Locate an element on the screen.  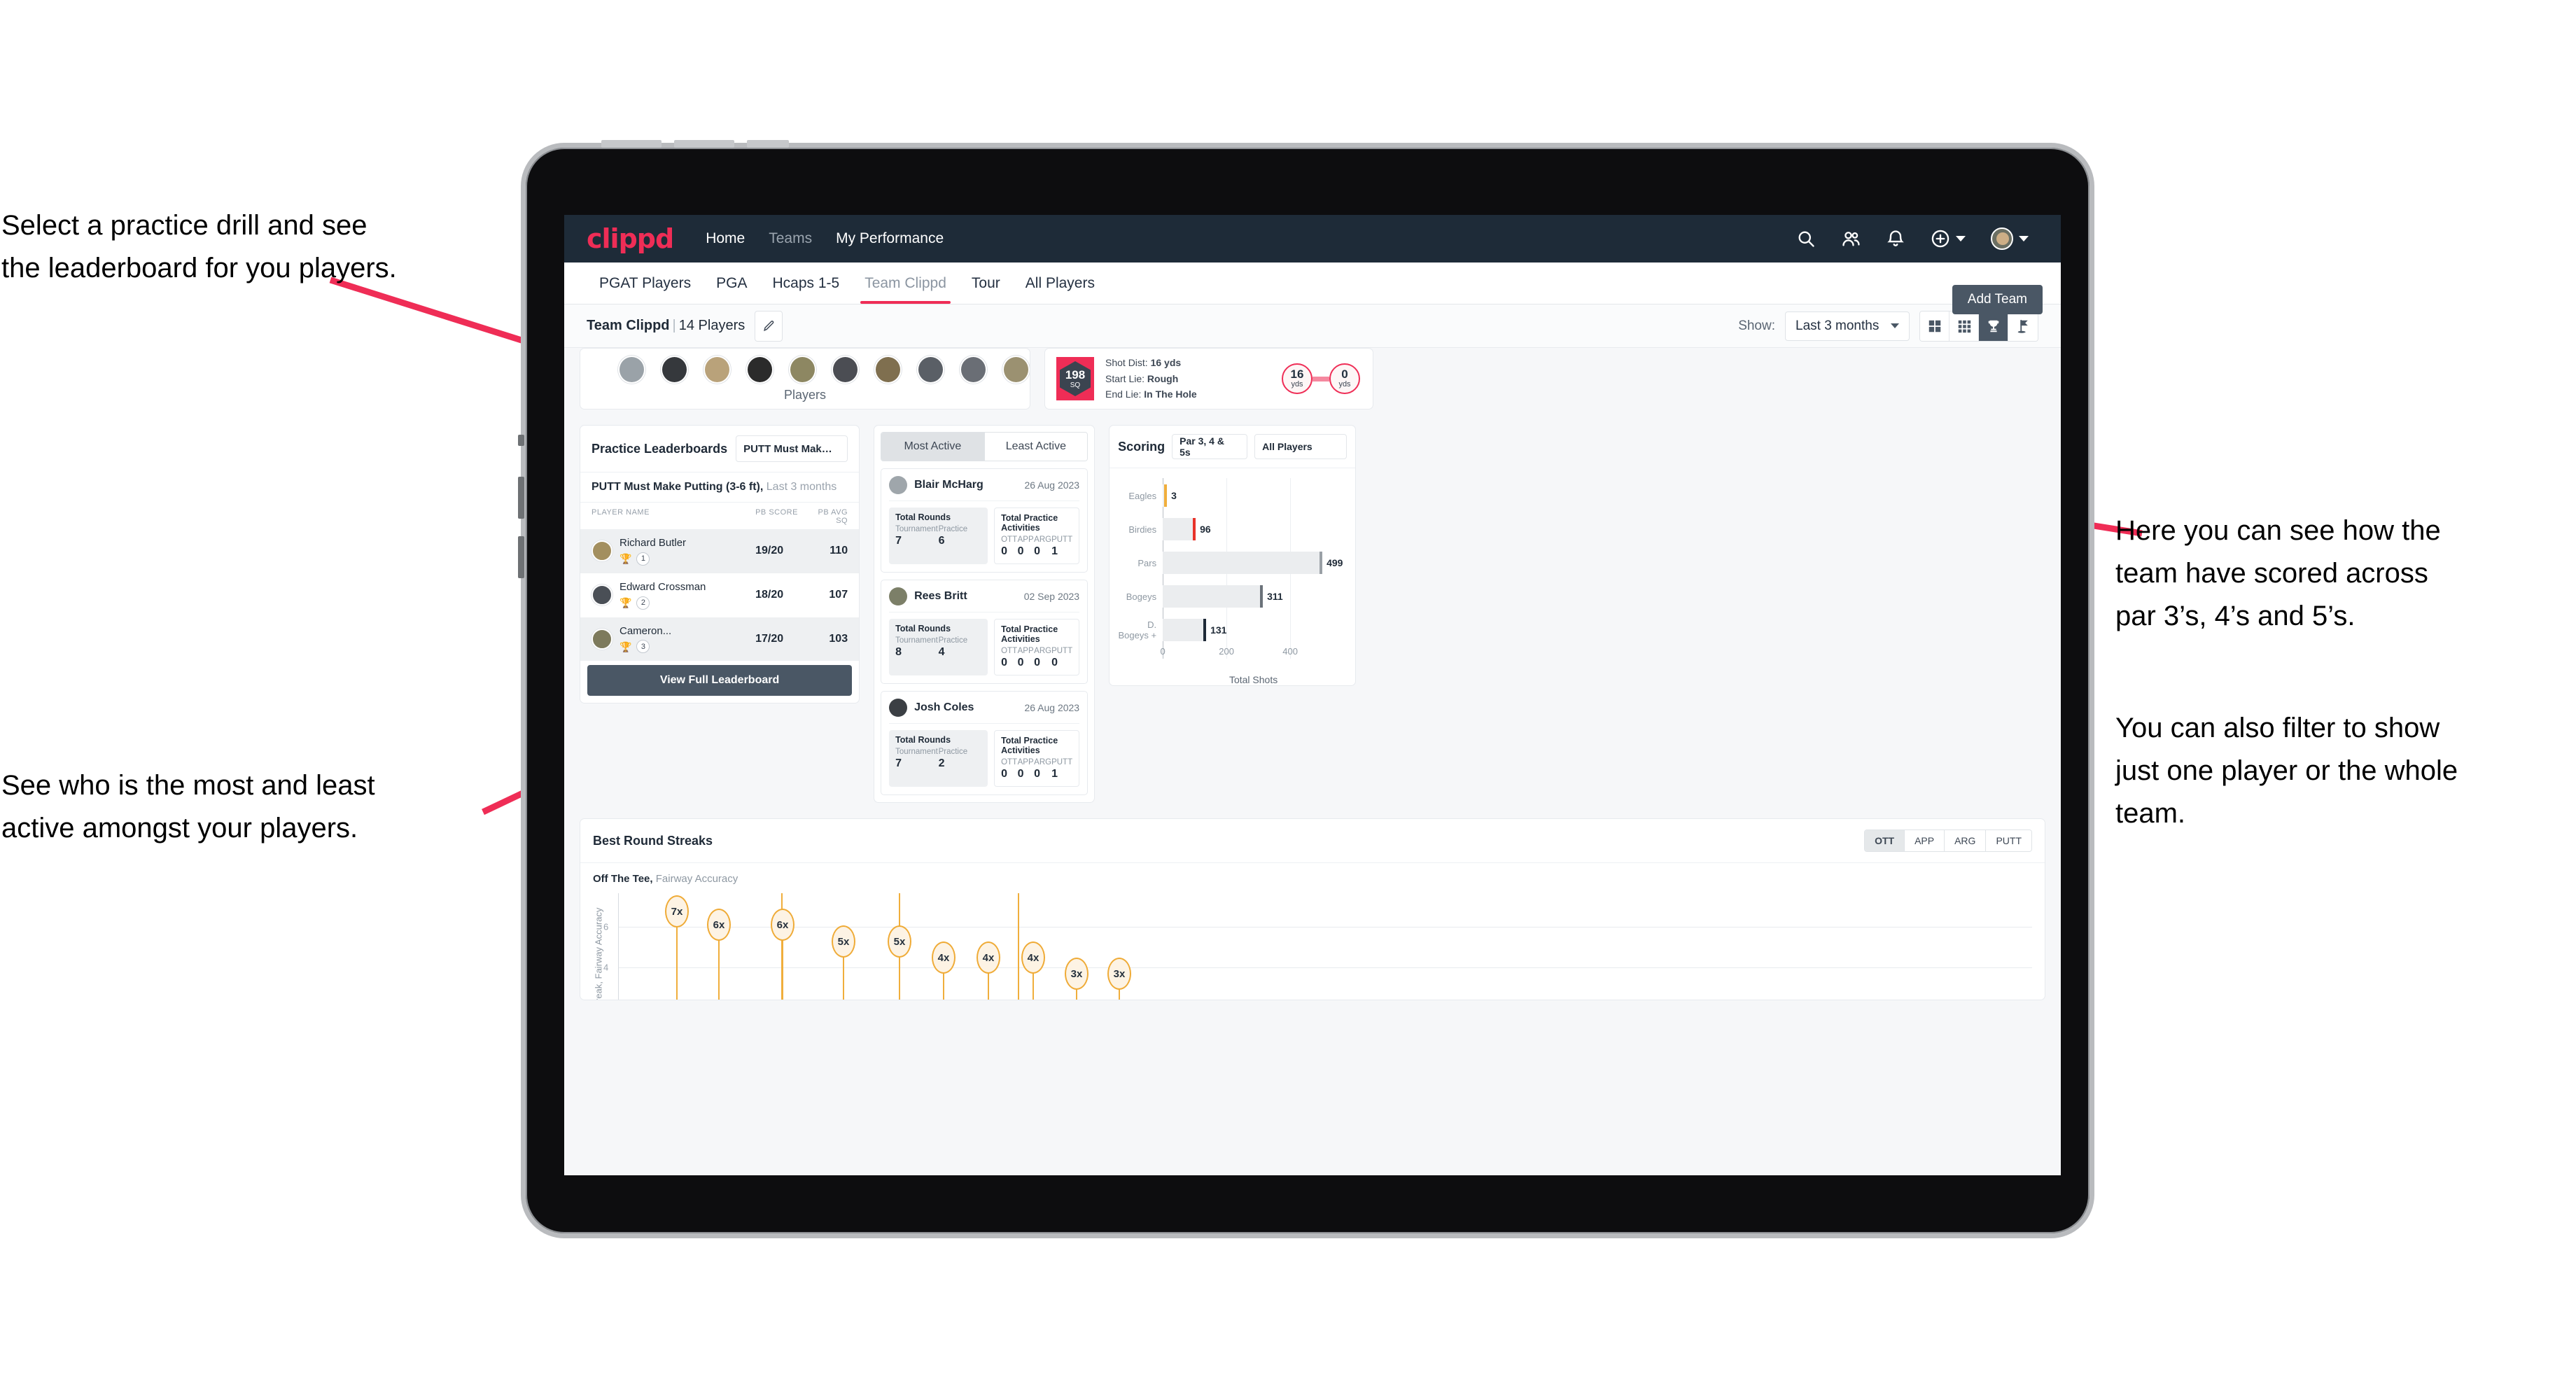
par-select: Par 3, 4 & 5s is located at coordinates (1210, 446).